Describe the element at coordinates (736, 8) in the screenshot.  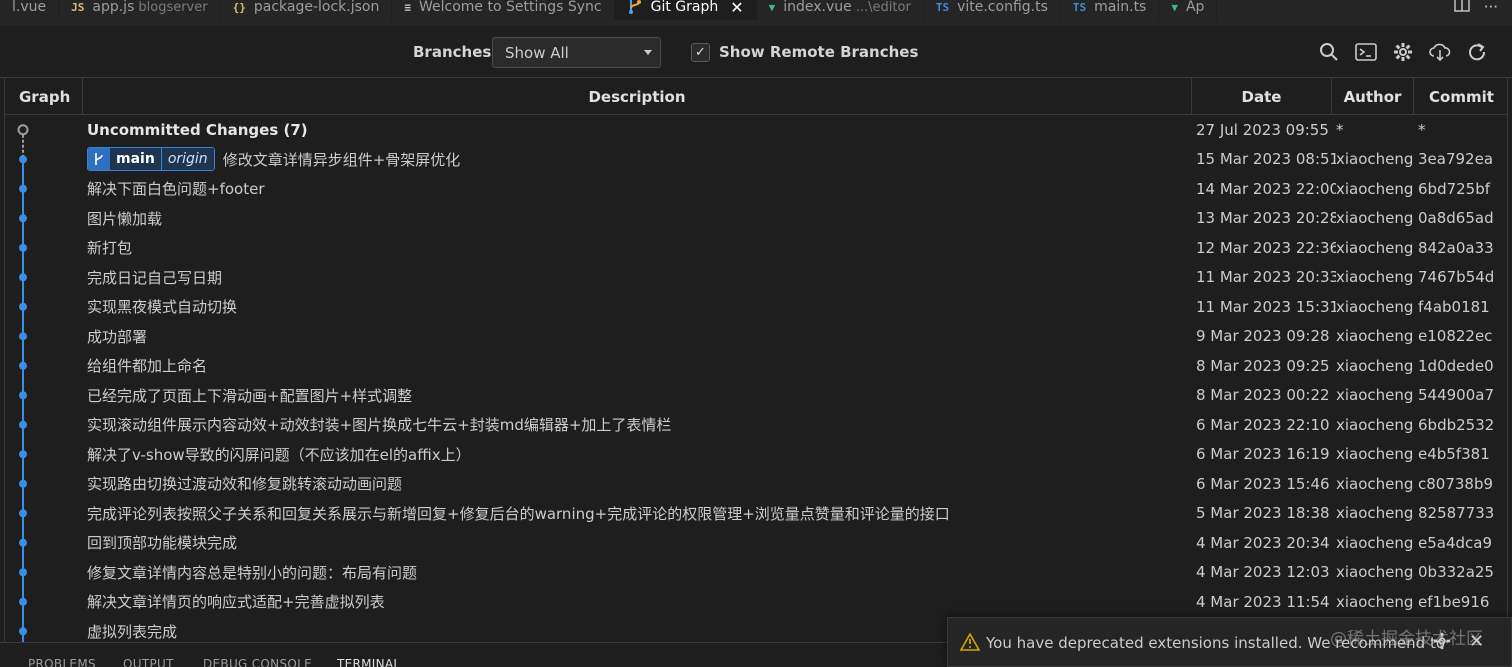
I see `close-icon: ✕` at that location.